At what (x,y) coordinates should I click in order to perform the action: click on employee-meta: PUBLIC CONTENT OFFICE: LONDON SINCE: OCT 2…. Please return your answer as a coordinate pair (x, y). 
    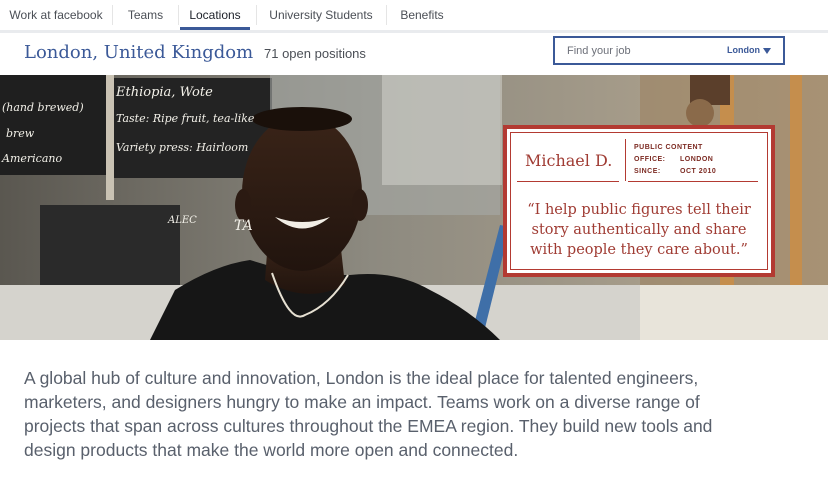
    Looking at the image, I should click on (675, 160).